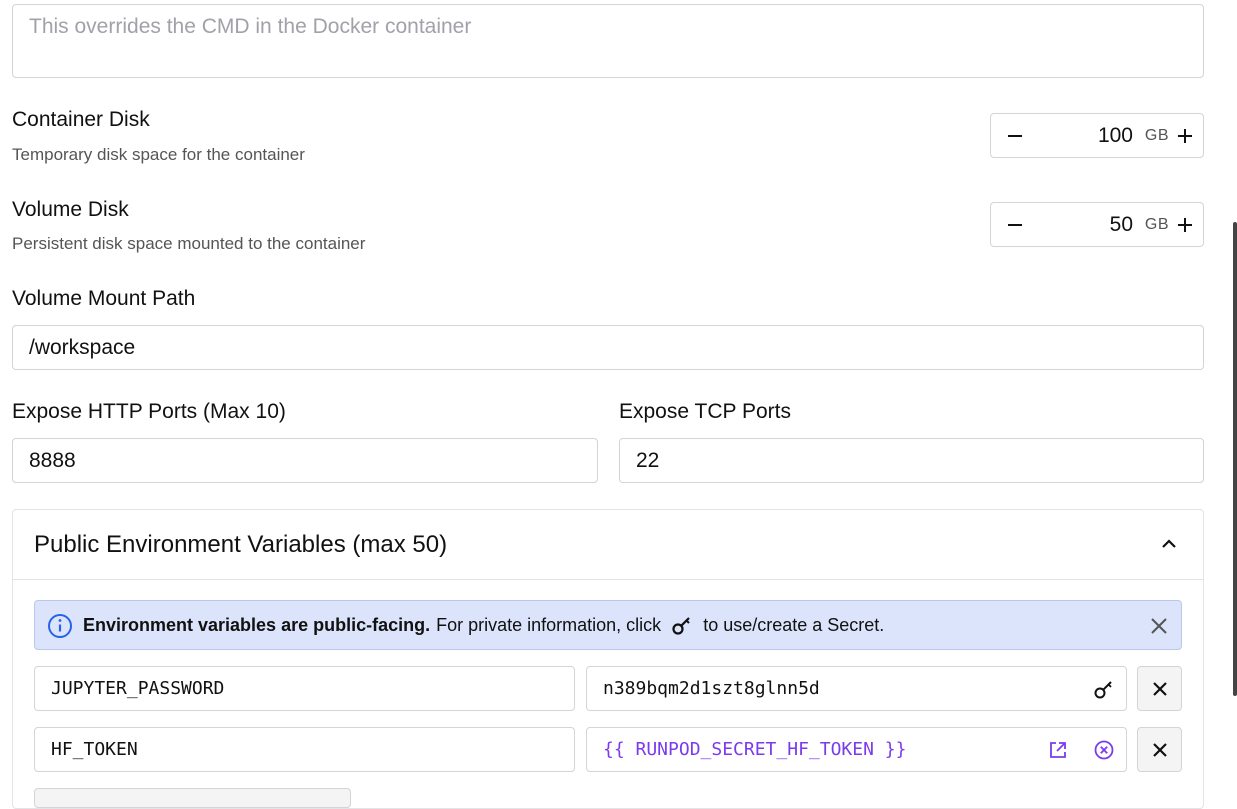 The width and height of the screenshot is (1237, 809). Describe the element at coordinates (1169, 544) in the screenshot. I see `chevron-up-icon` at that location.